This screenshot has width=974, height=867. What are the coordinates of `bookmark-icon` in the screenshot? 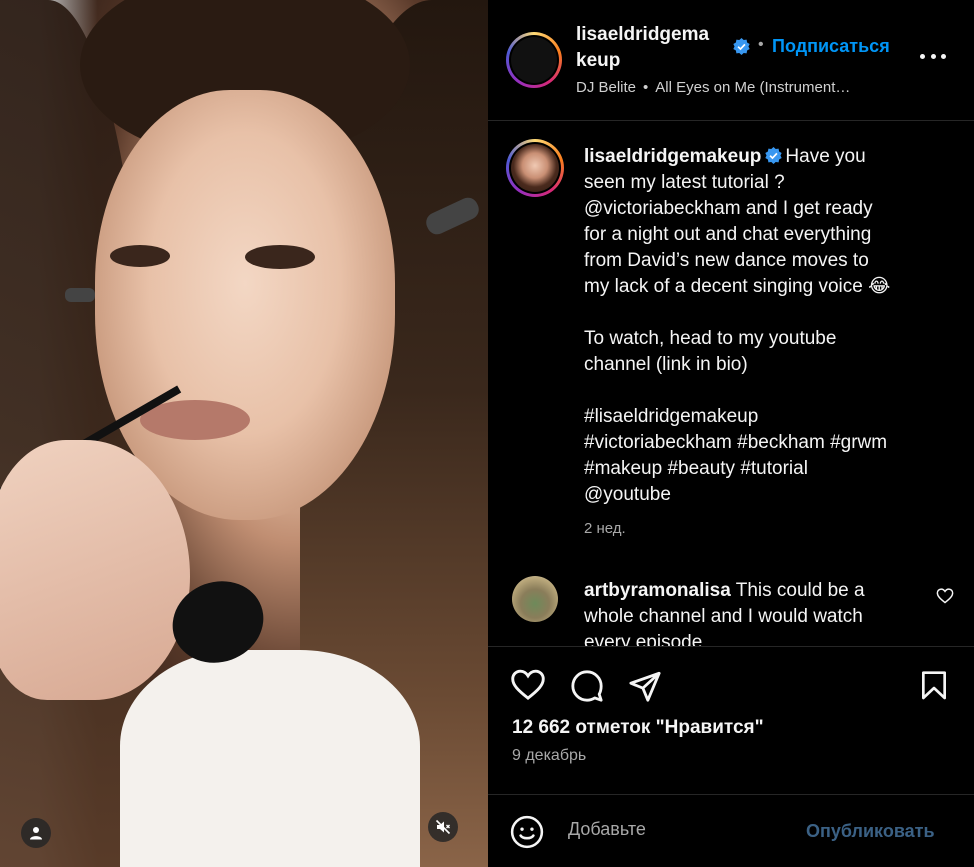 It's located at (934, 686).